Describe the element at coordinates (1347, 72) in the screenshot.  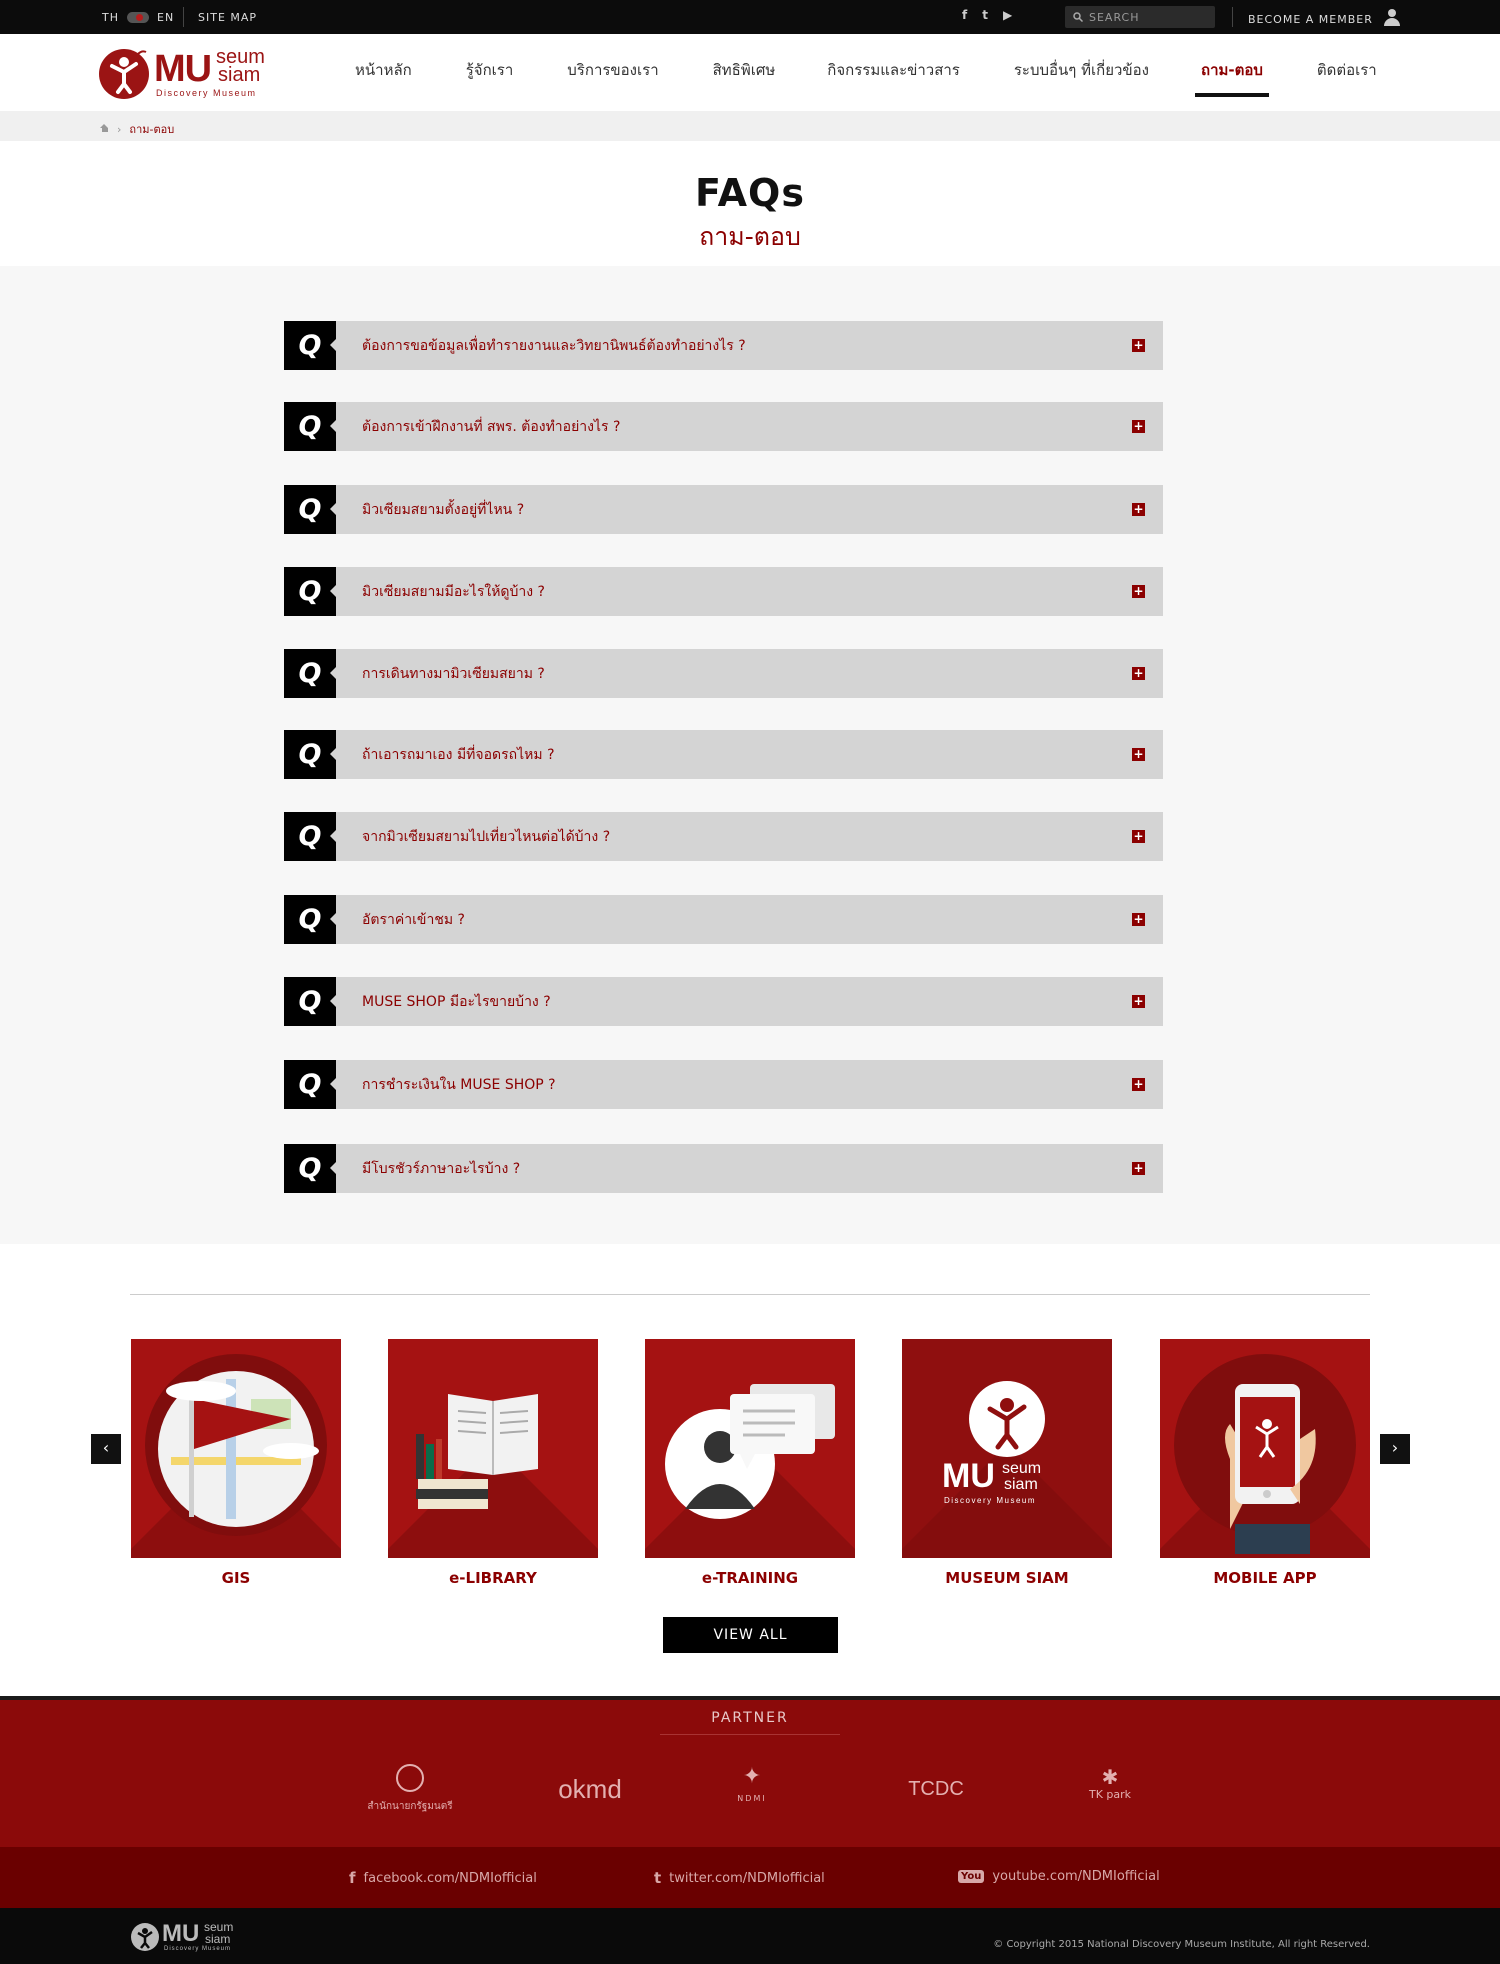
I see `nav-contact: ติดต่อเรา` at that location.